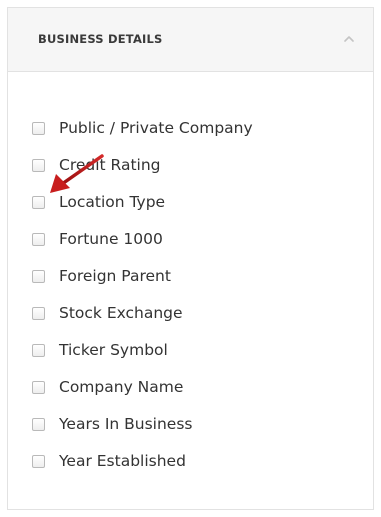  Describe the element at coordinates (115, 275) in the screenshot. I see `option-label: Foreign Parent` at that location.